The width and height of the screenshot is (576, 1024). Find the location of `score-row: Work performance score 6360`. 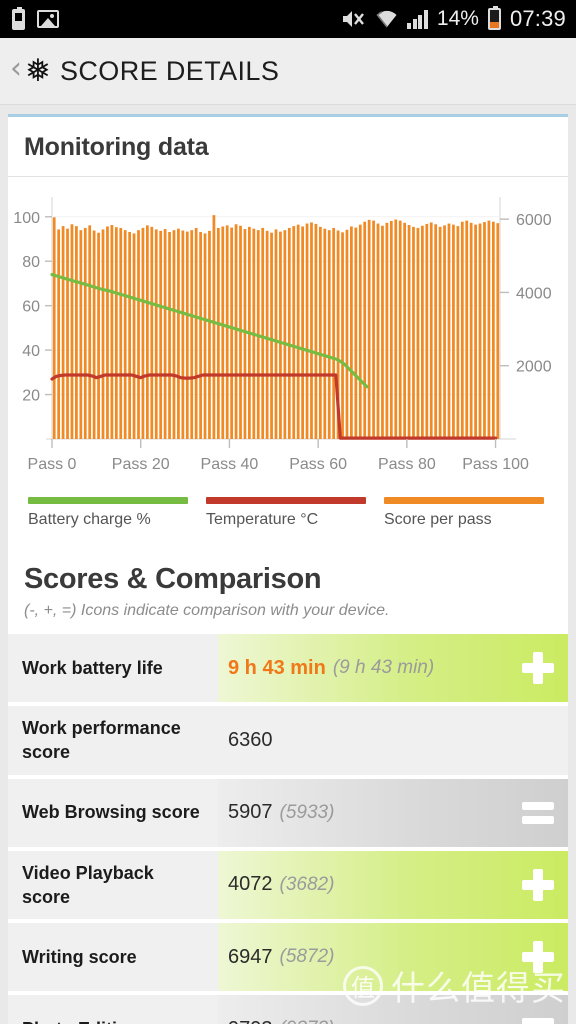

score-row: Work performance score 6360 is located at coordinates (288, 742).